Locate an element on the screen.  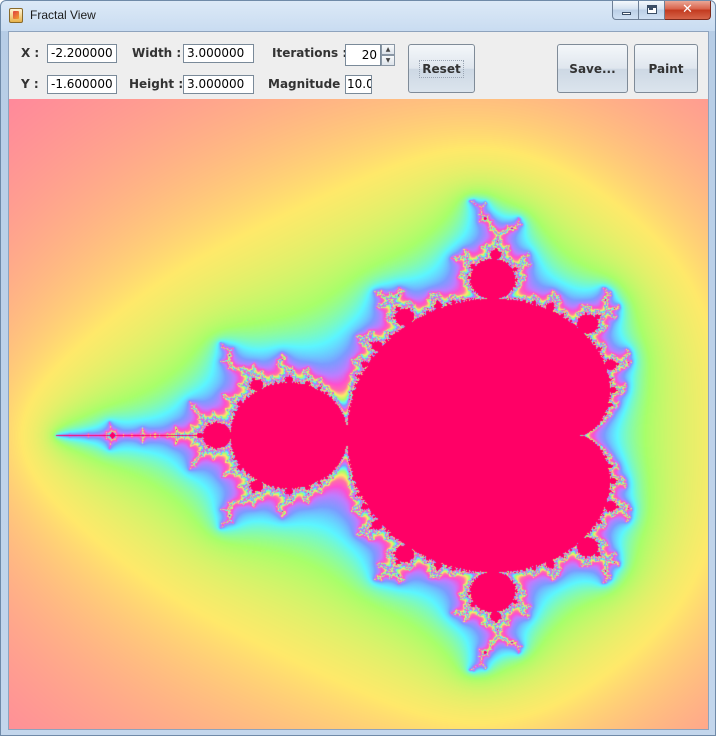
spinner-up-arrow-icon: ▲ is located at coordinates (388, 49).